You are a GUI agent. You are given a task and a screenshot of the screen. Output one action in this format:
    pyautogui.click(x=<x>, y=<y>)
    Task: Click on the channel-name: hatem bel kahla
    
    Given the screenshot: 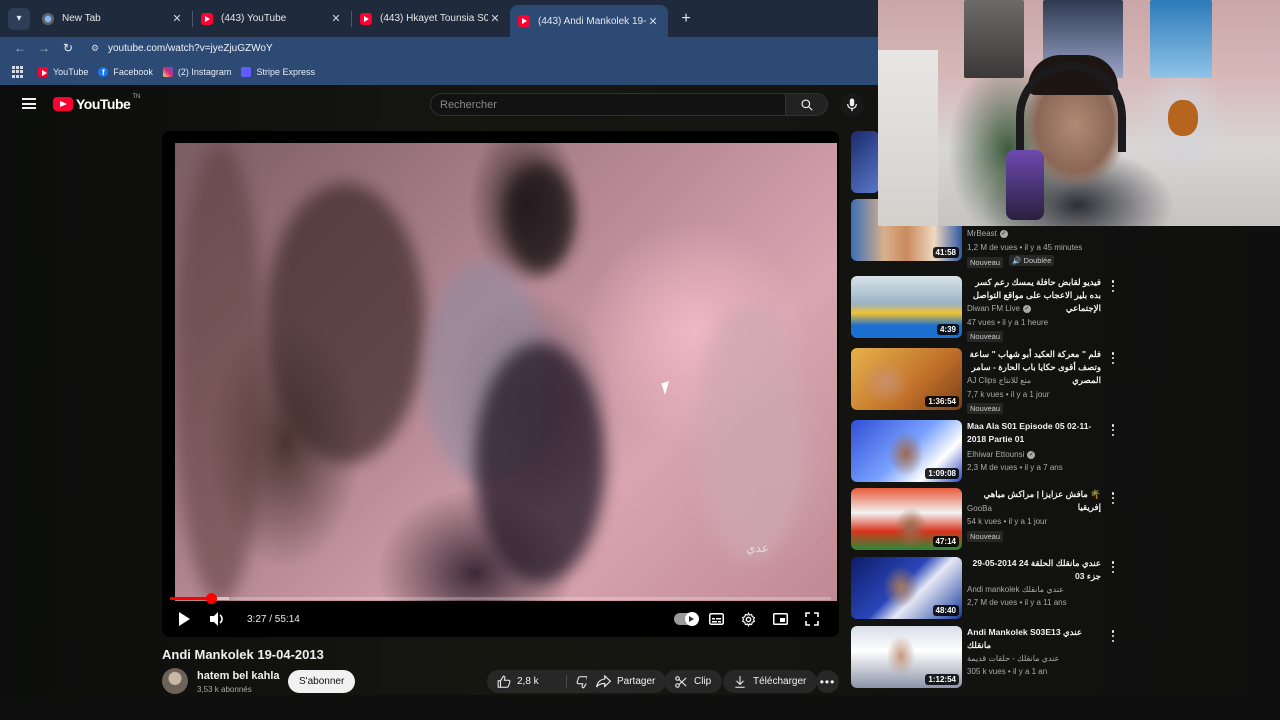 What is the action you would take?
    pyautogui.click(x=238, y=676)
    